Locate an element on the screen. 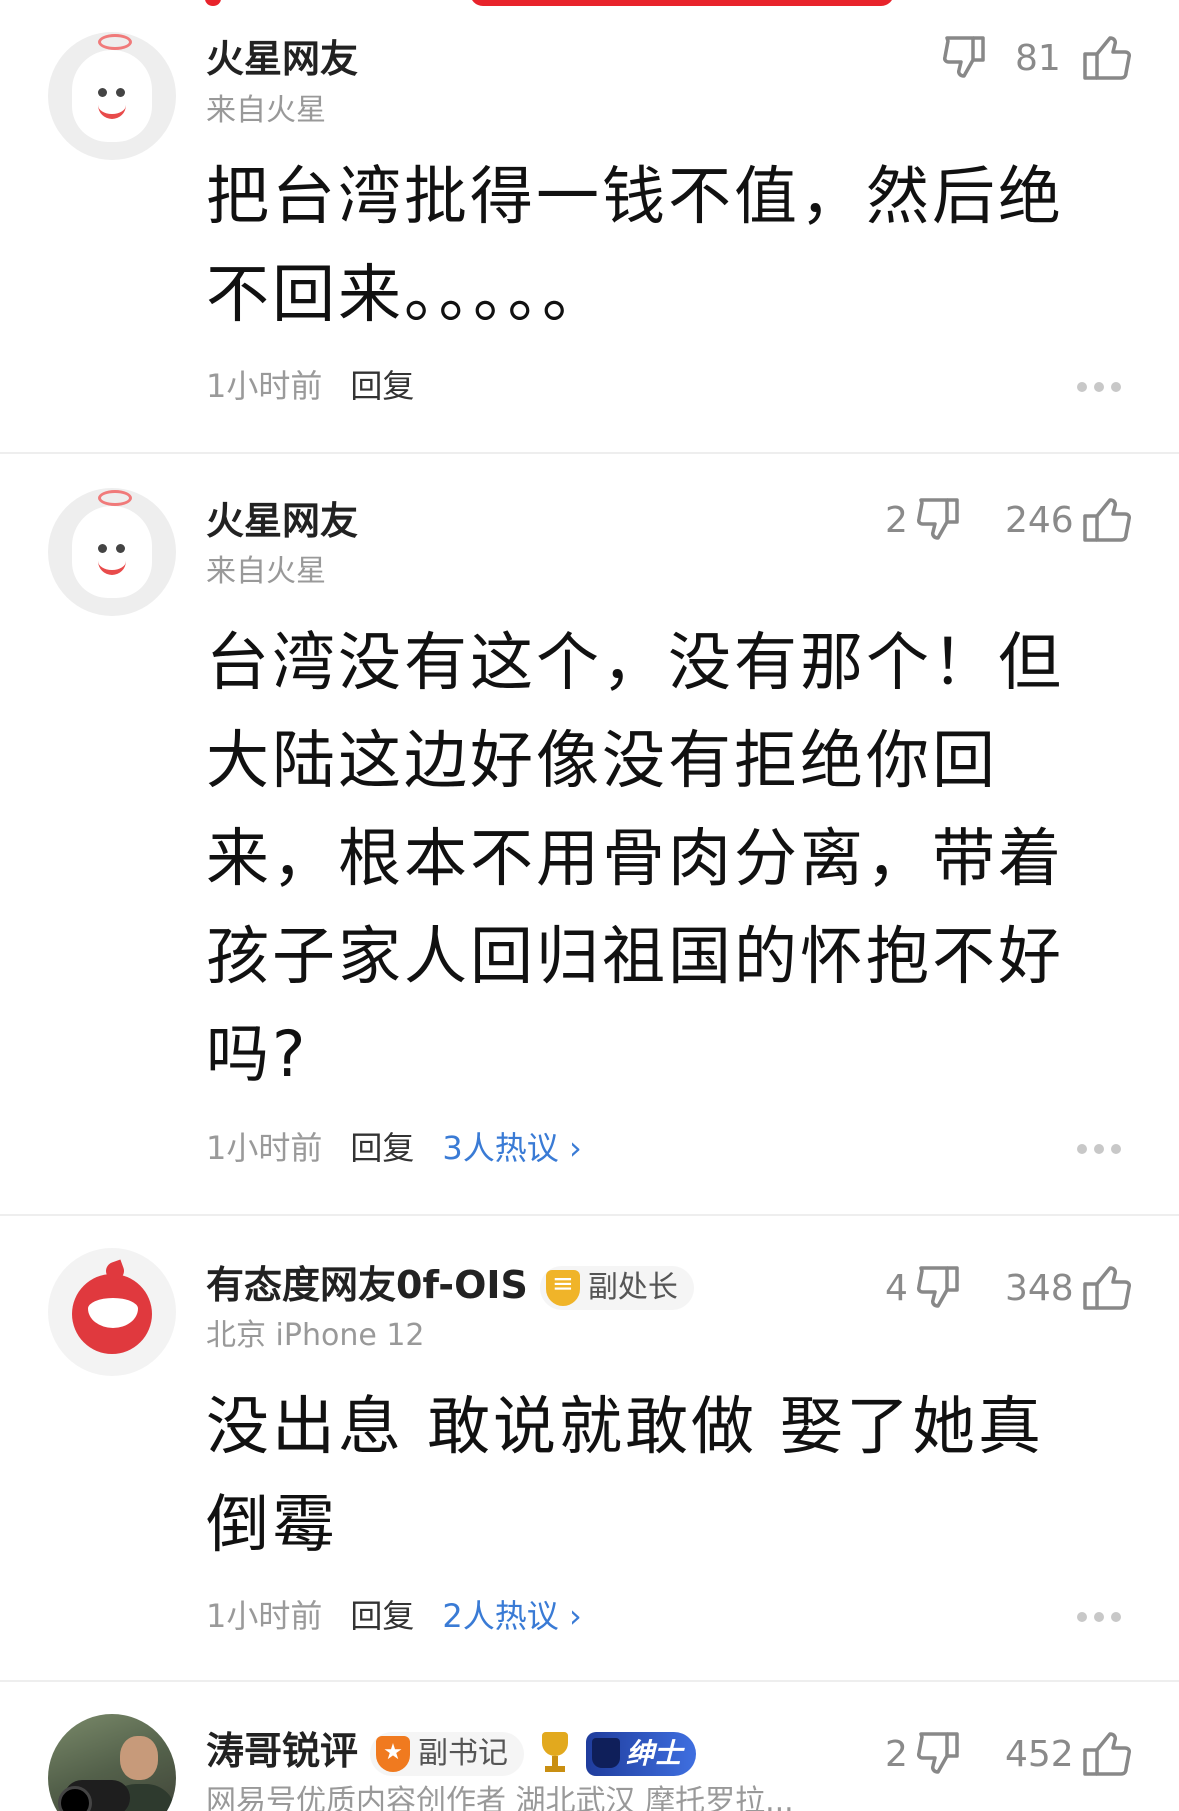 The image size is (1179, 1811). username: 有态度网友0f-OIS副处长 is located at coordinates (450, 1286).